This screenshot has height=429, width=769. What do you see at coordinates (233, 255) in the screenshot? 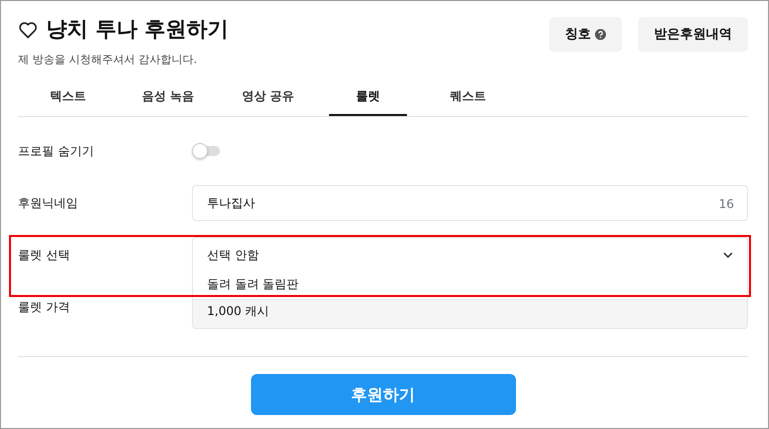
I see `select-value: 선택 안함` at bounding box center [233, 255].